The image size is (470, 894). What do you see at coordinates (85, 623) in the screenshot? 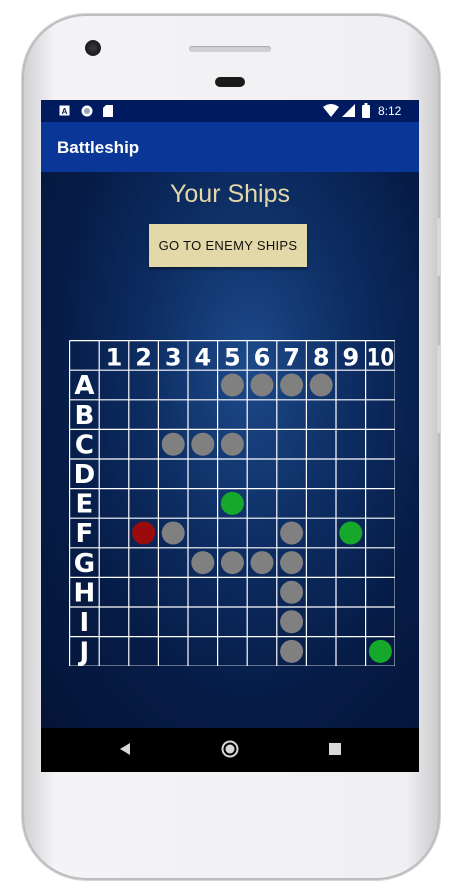
I see `row-header: I` at bounding box center [85, 623].